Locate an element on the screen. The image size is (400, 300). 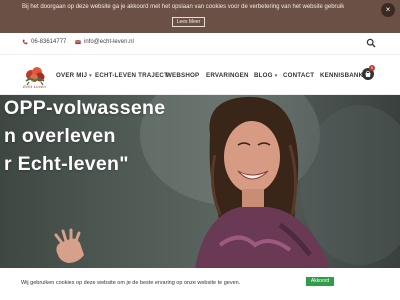
read-more-button: Lees Meer is located at coordinates (188, 22).